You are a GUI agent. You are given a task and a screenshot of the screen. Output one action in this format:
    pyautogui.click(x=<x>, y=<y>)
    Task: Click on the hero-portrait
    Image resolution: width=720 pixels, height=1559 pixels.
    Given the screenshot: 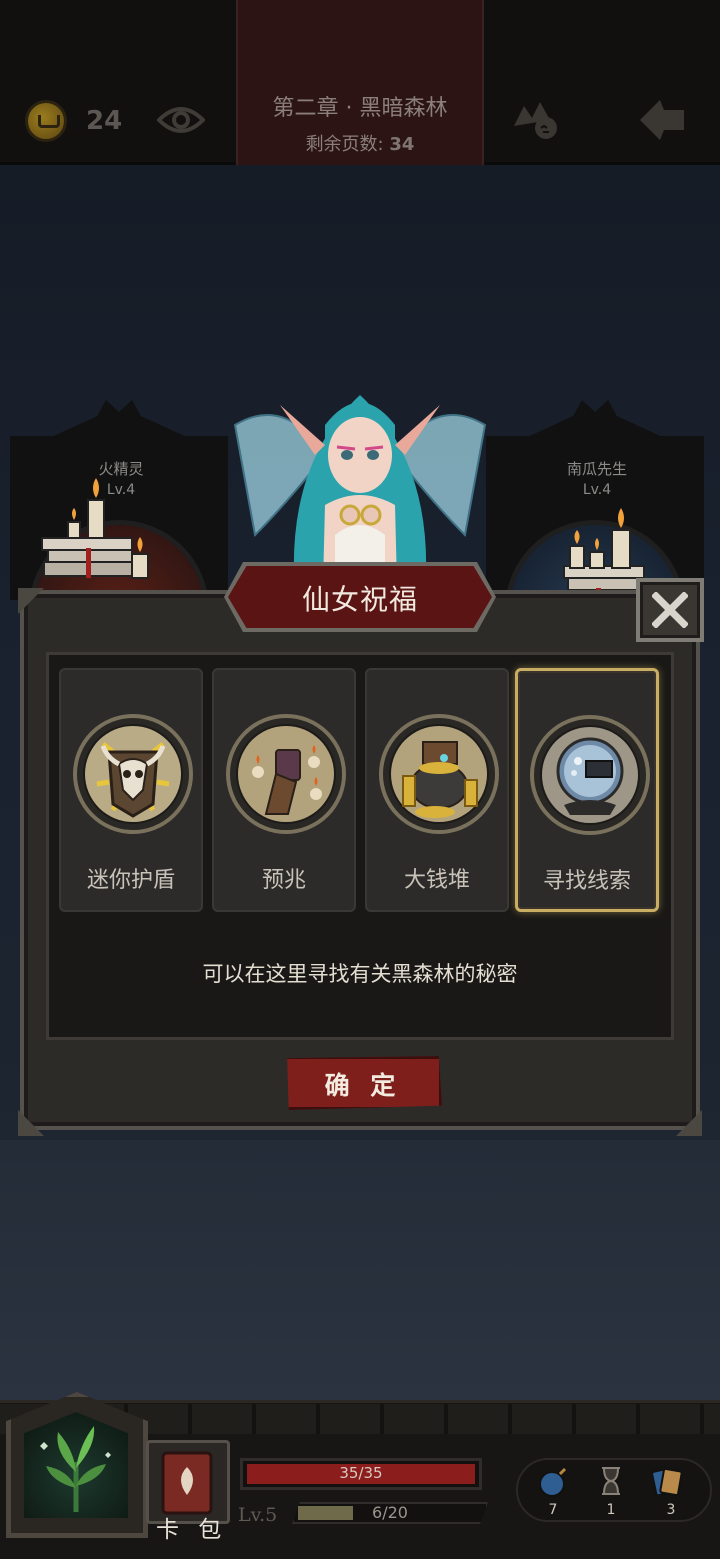 What is the action you would take?
    pyautogui.click(x=76, y=1465)
    